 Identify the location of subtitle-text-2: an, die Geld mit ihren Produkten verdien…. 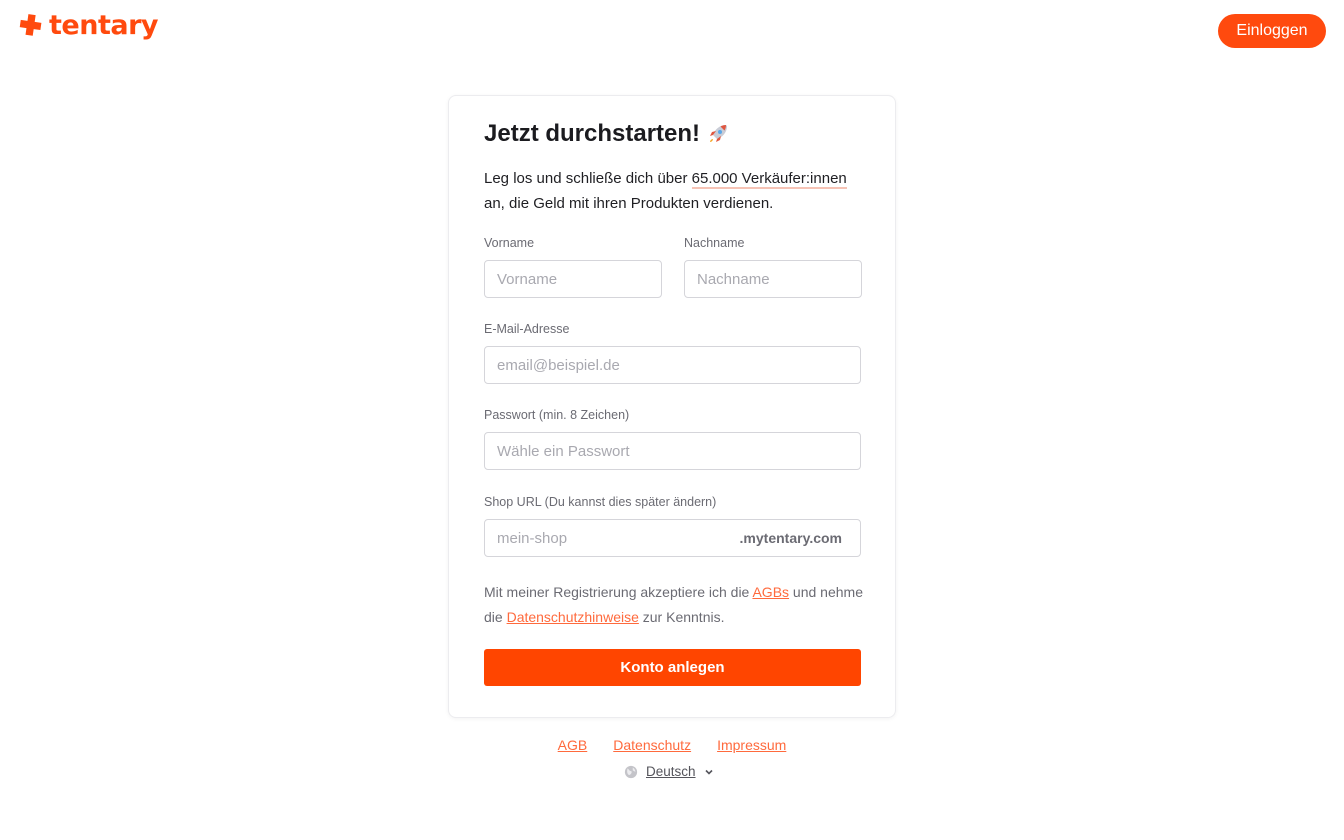
(629, 203).